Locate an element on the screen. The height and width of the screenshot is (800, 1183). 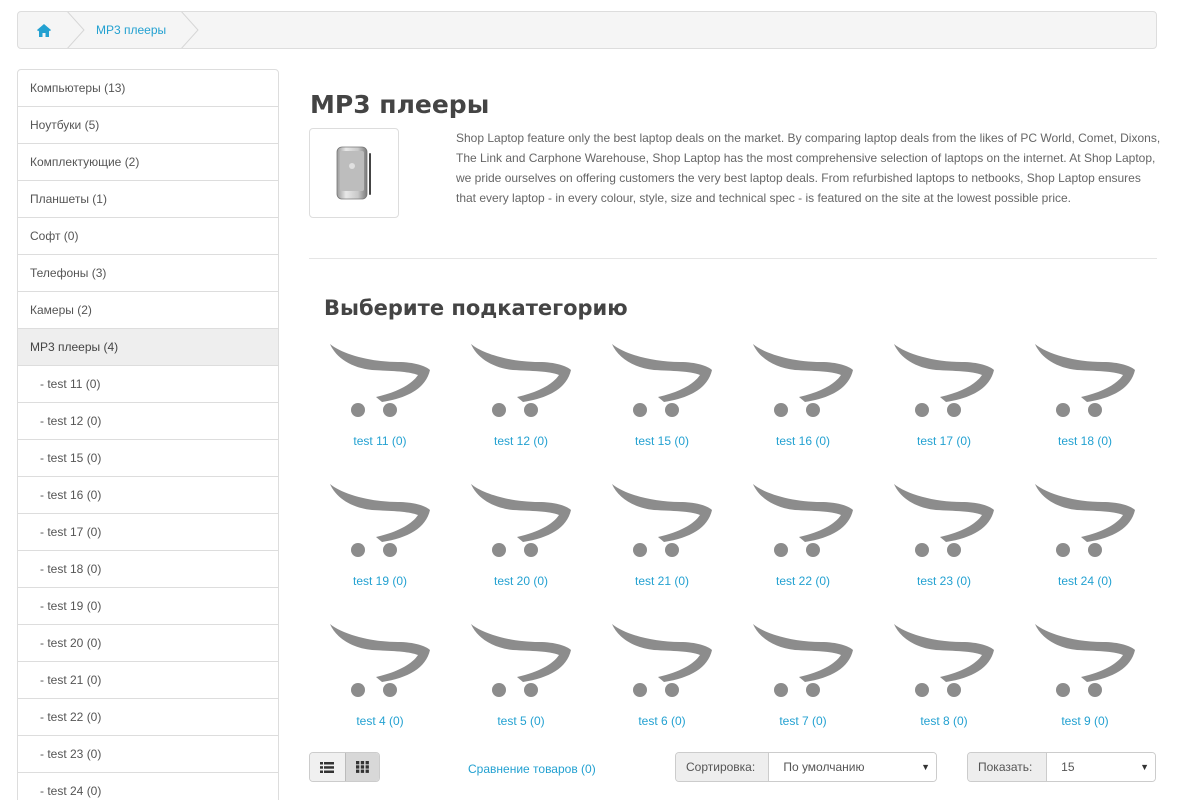
sort-value: По умолчанию is located at coordinates (824, 767).